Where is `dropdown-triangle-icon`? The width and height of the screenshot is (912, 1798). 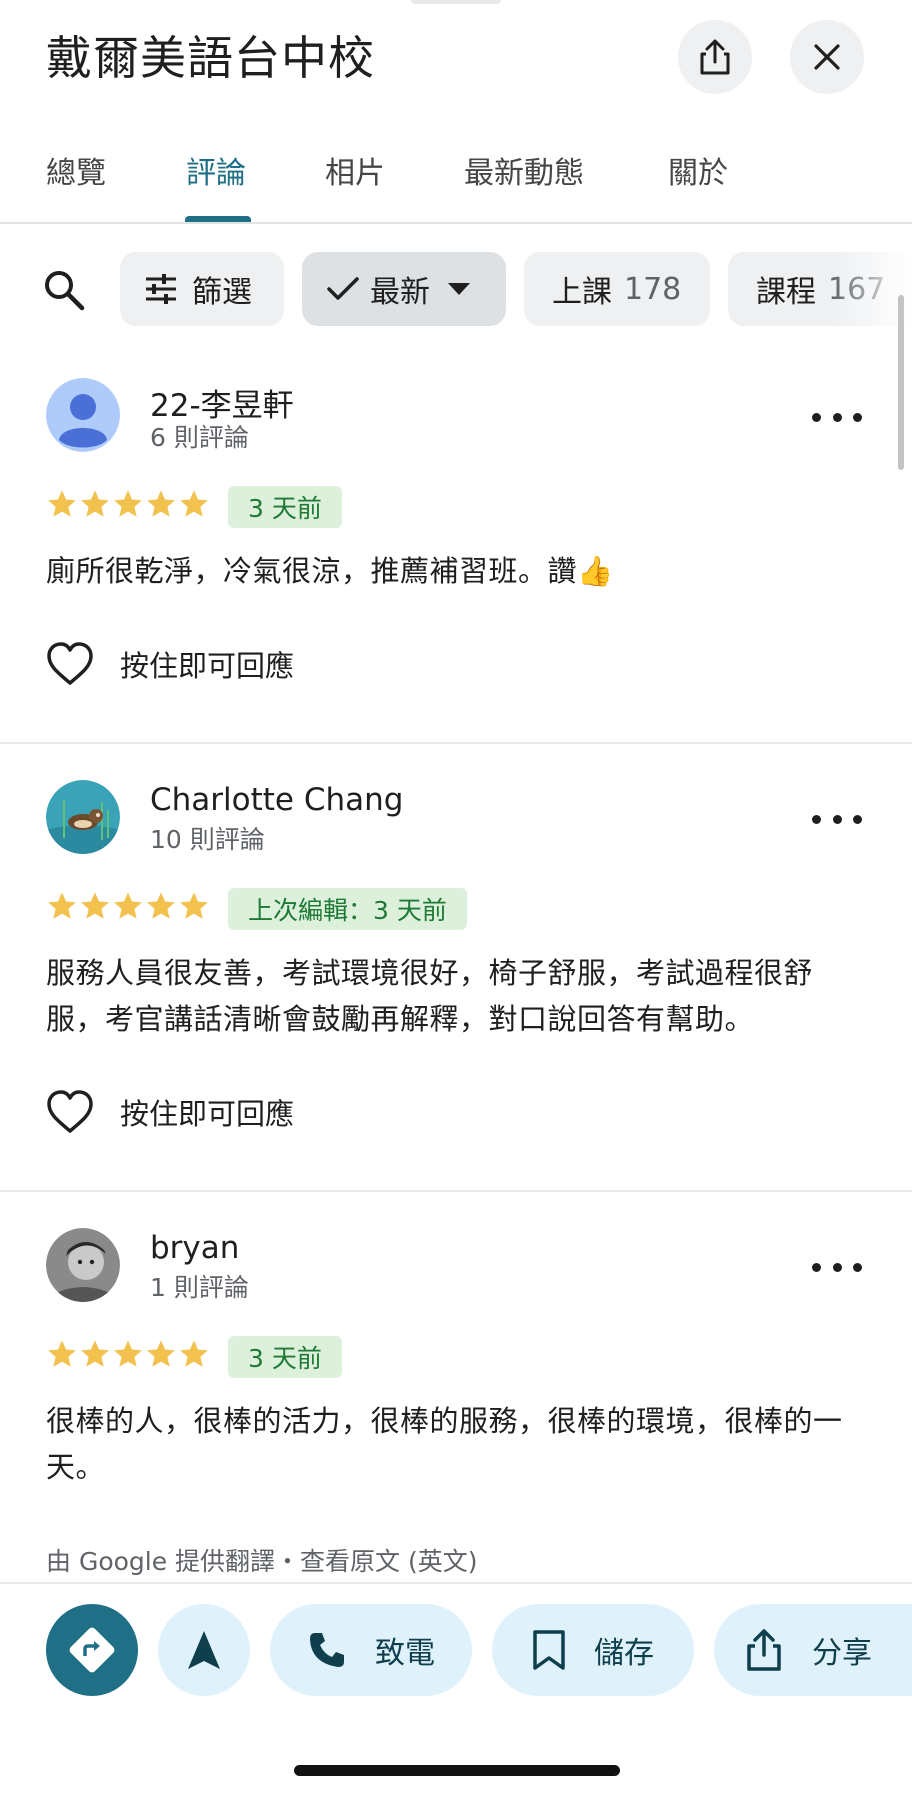 dropdown-triangle-icon is located at coordinates (459, 289).